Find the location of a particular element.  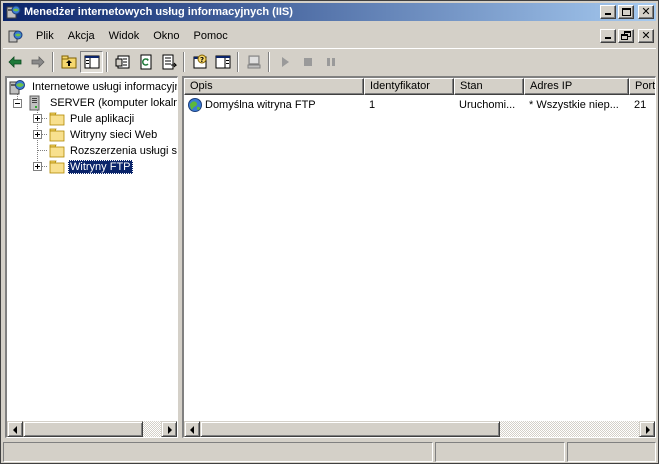

up-one-level-button is located at coordinates (68, 62).